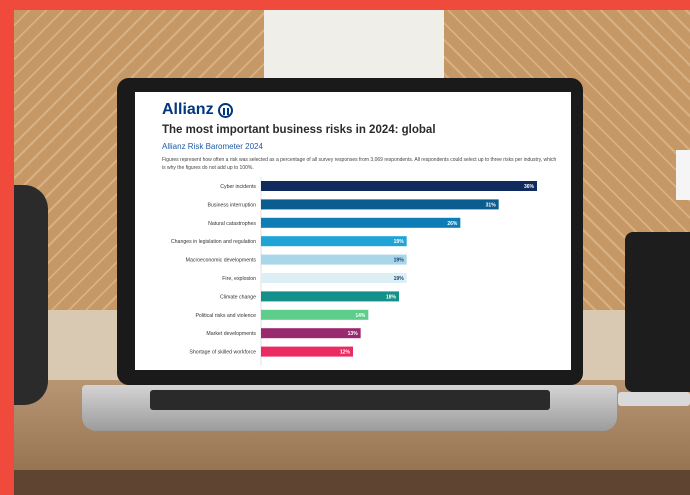  Describe the element at coordinates (231, 334) in the screenshot. I see `category-label: Market developments` at that location.